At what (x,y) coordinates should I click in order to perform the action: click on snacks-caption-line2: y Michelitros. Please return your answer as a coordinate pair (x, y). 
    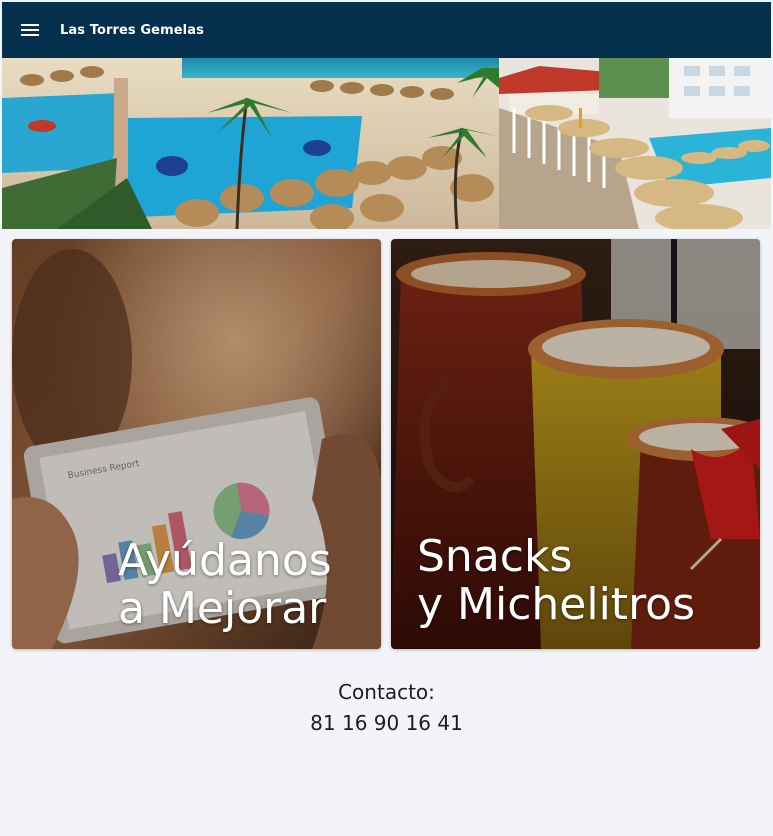
    Looking at the image, I should click on (556, 604).